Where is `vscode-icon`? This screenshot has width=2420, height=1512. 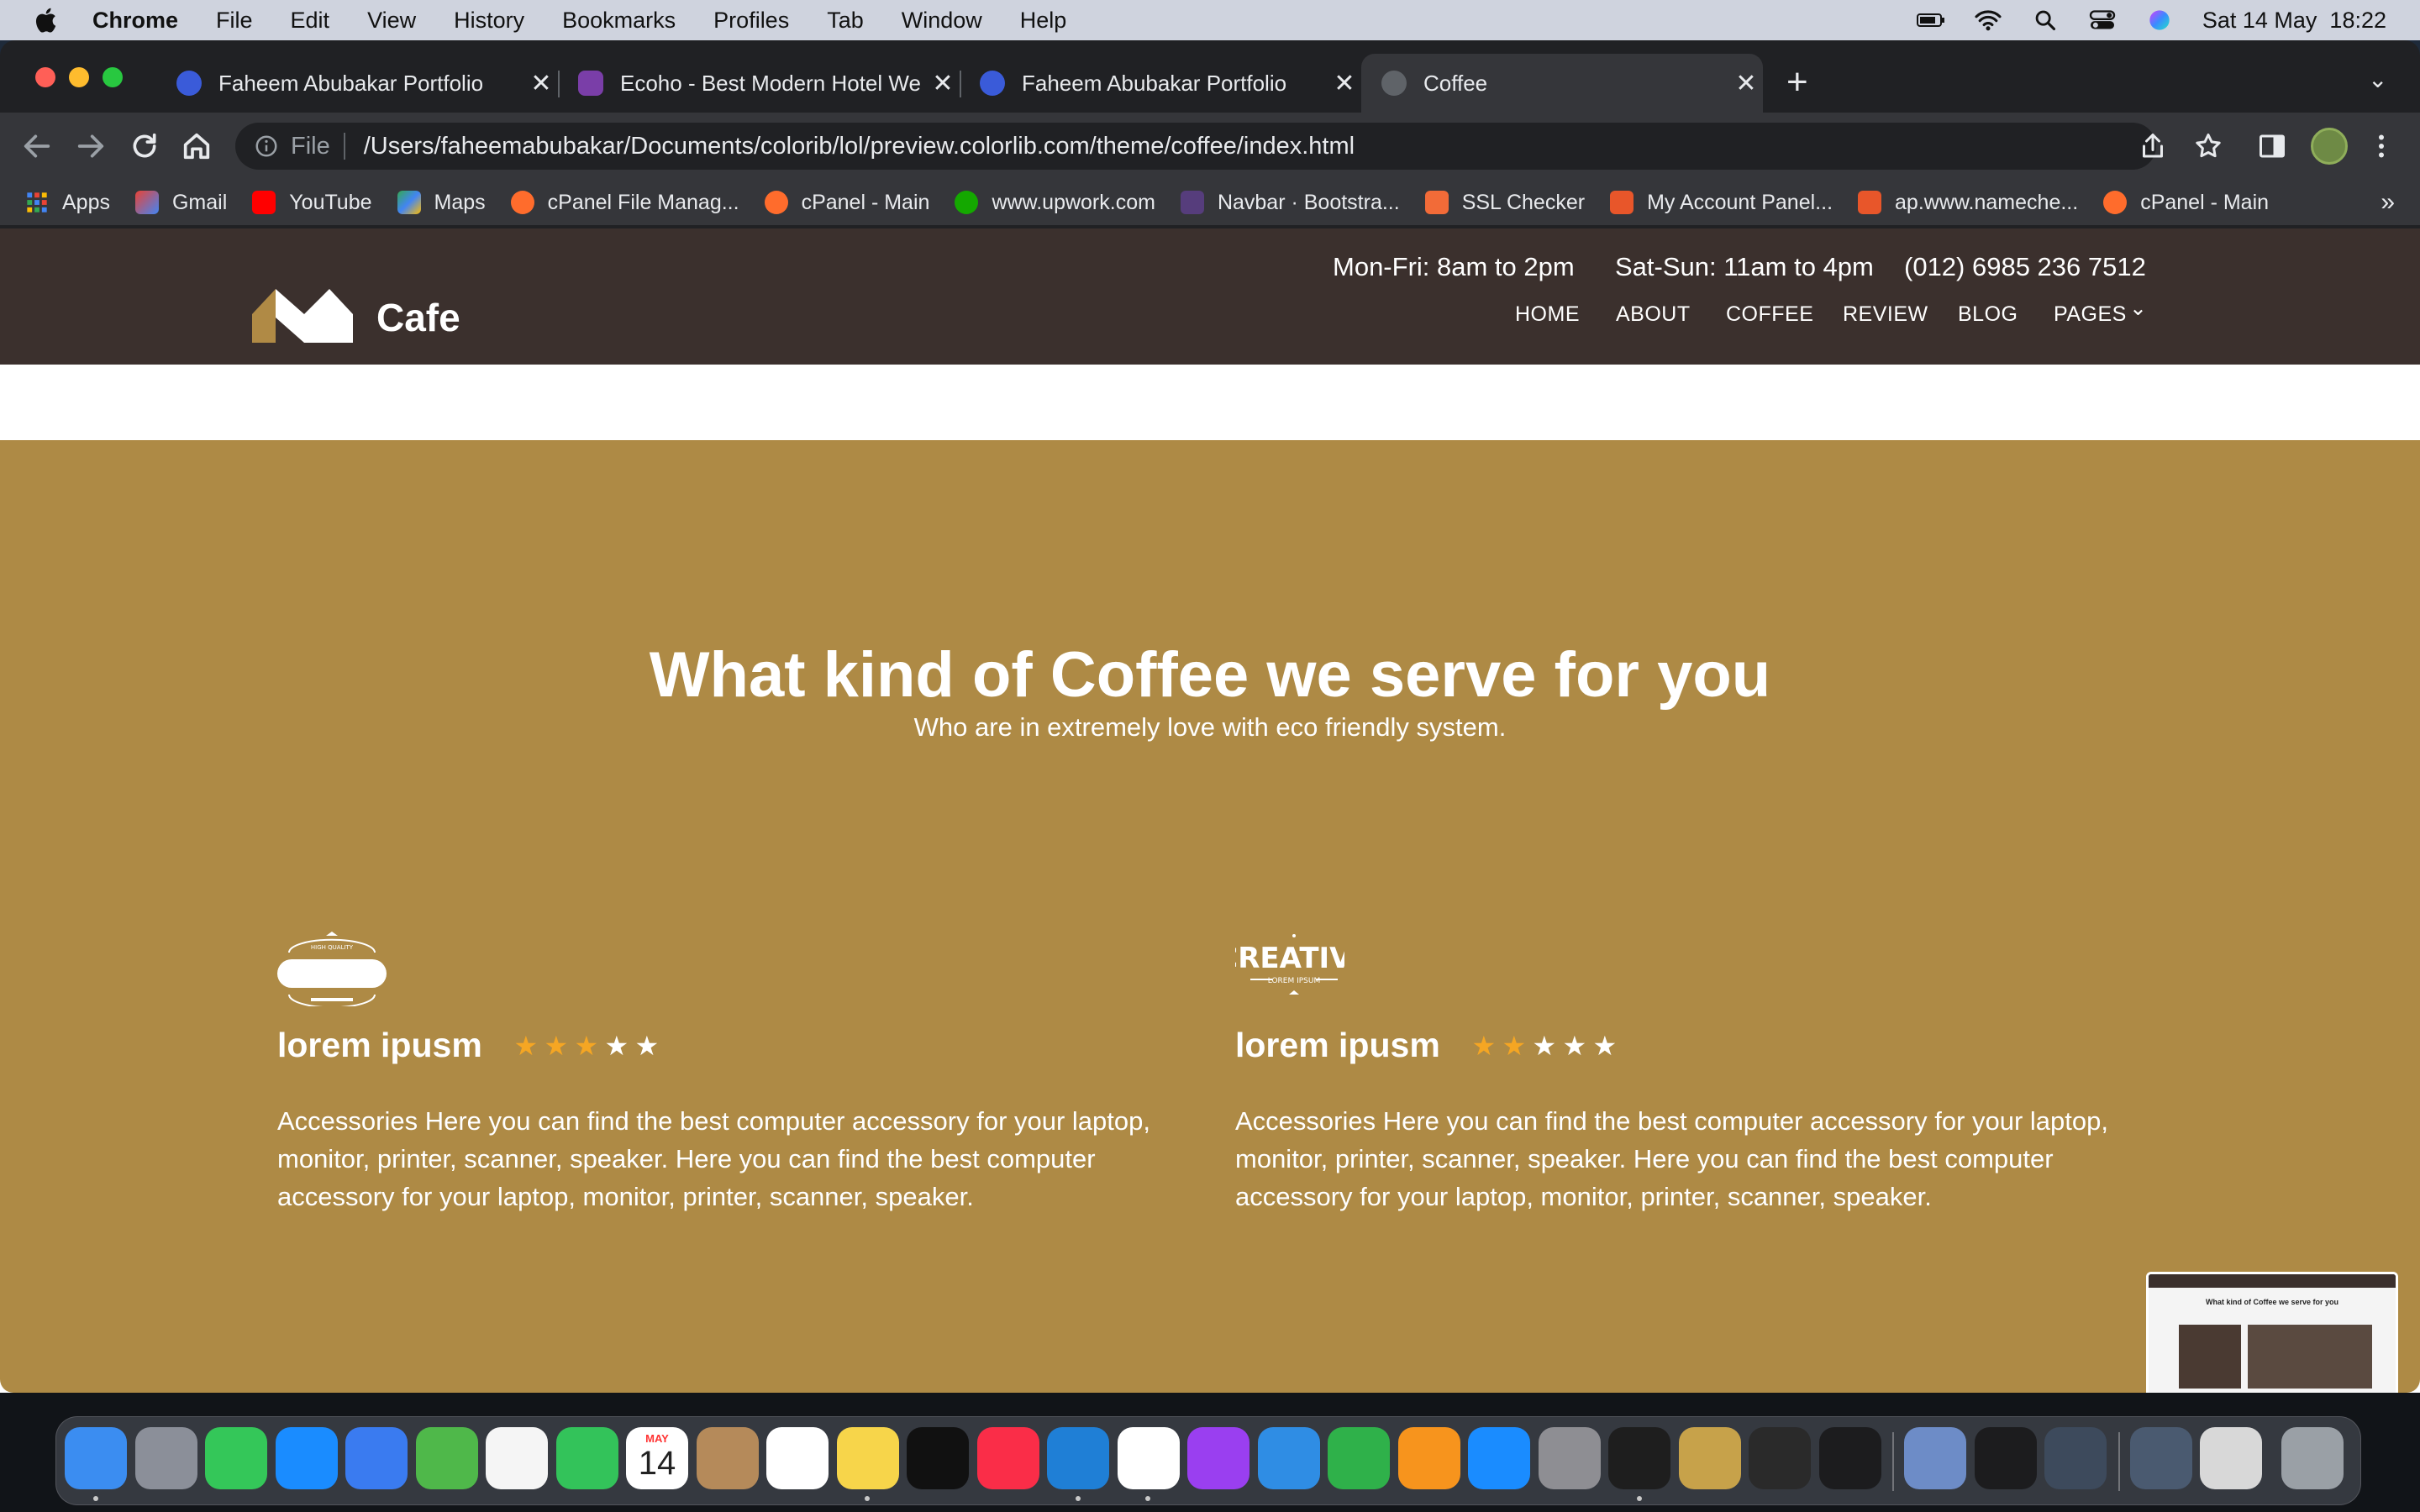 vscode-icon is located at coordinates (1078, 1458).